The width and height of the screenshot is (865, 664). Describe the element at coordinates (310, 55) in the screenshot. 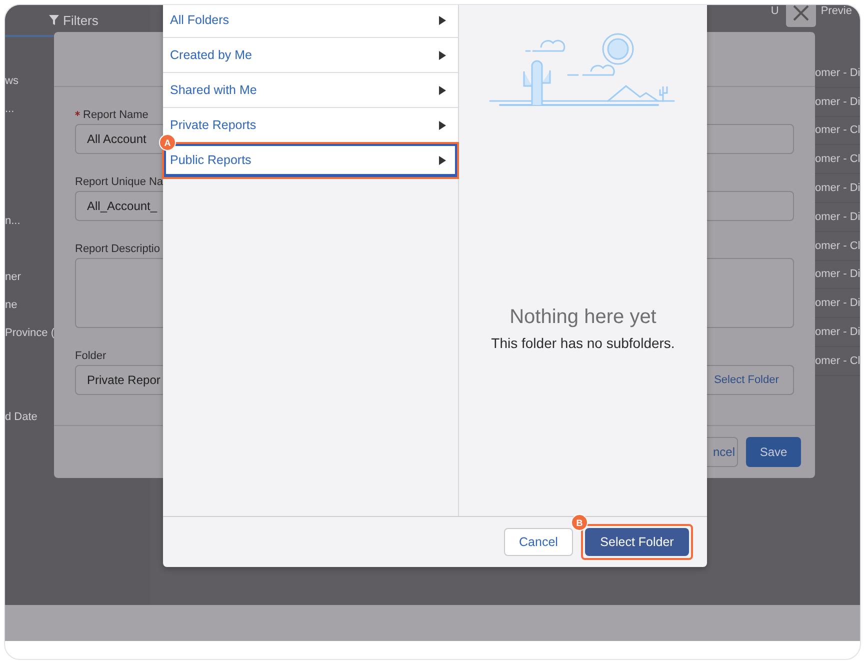

I see `folder-item: Created by Me` at that location.